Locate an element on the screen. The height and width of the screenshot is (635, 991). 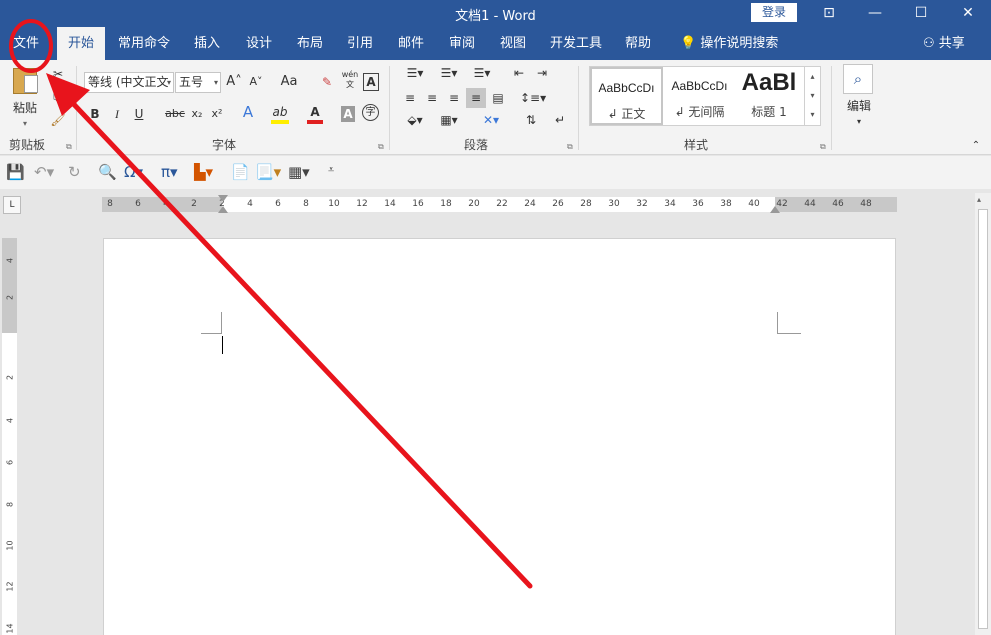
ribbon-display-options-icon: ⊡ is located at coordinates (829, 13).